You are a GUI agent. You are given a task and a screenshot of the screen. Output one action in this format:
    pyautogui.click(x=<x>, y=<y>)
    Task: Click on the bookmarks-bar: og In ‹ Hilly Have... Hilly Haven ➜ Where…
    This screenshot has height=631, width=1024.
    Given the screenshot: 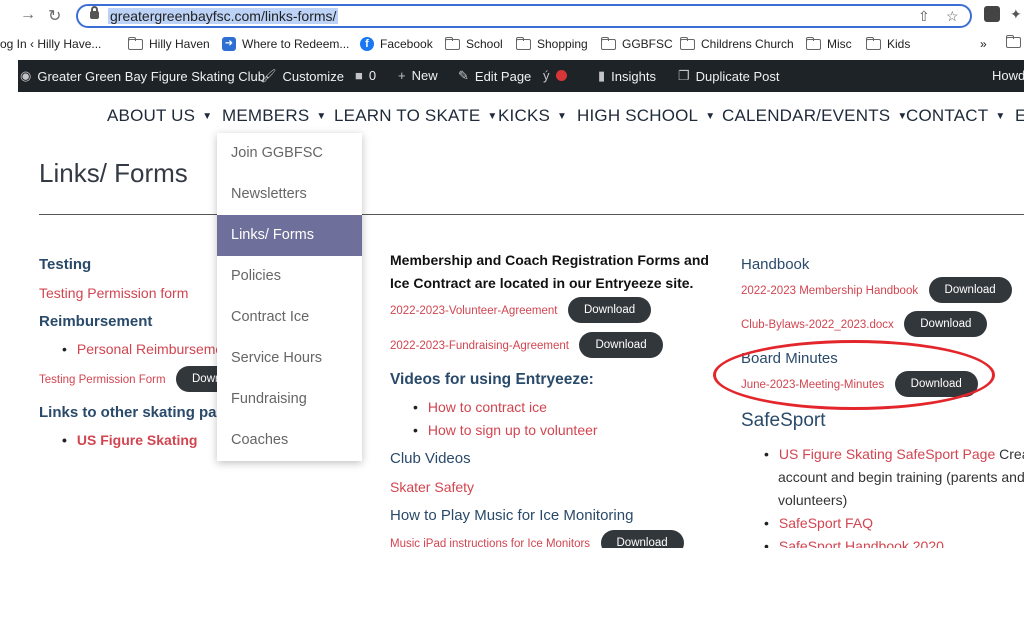 What is the action you would take?
    pyautogui.click(x=512, y=44)
    